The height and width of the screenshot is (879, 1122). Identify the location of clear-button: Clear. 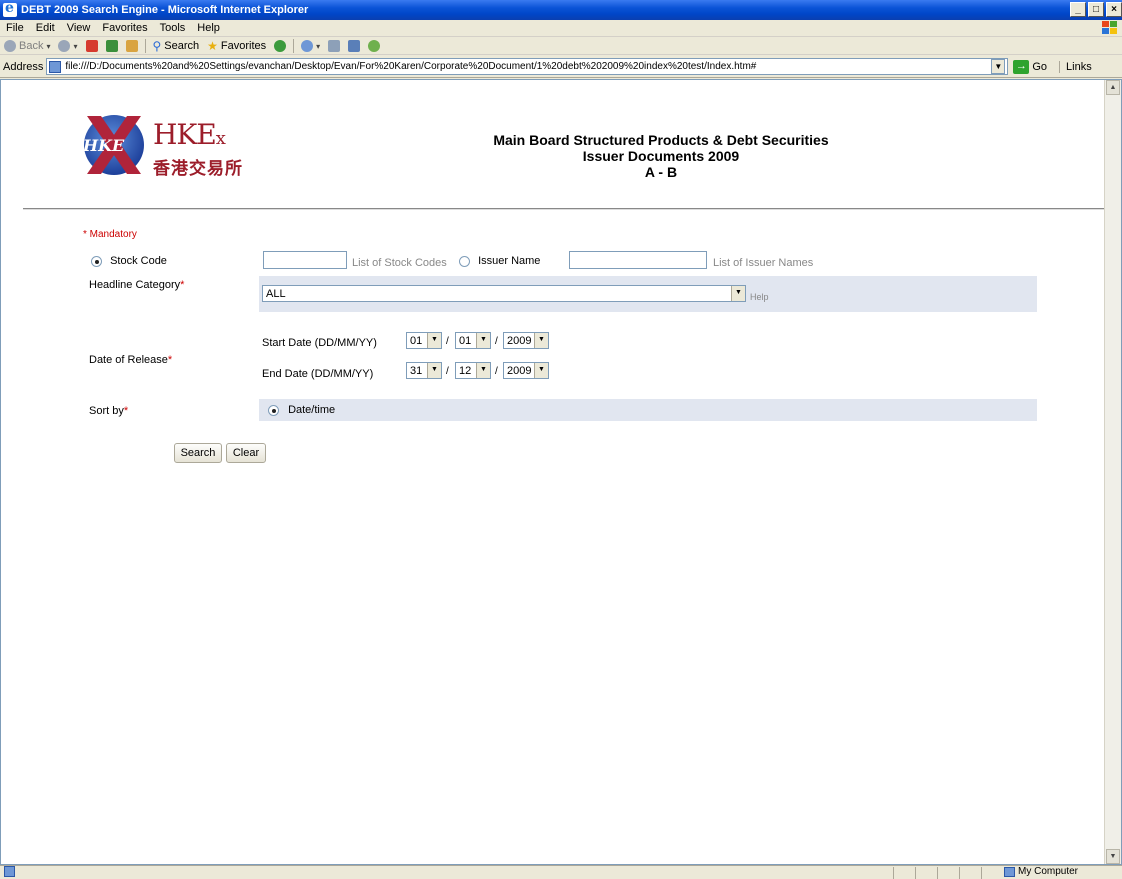
(246, 453).